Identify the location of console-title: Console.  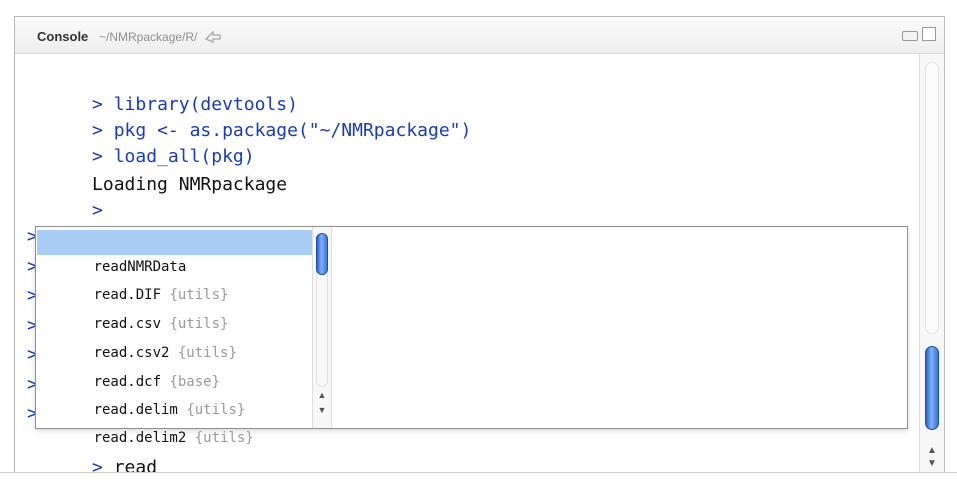
(63, 36).